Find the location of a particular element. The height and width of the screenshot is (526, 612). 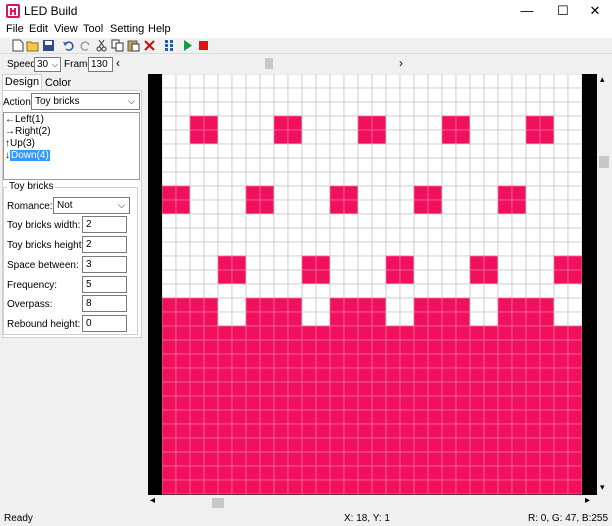

scroll-left-icon: ‹ is located at coordinates (118, 63).